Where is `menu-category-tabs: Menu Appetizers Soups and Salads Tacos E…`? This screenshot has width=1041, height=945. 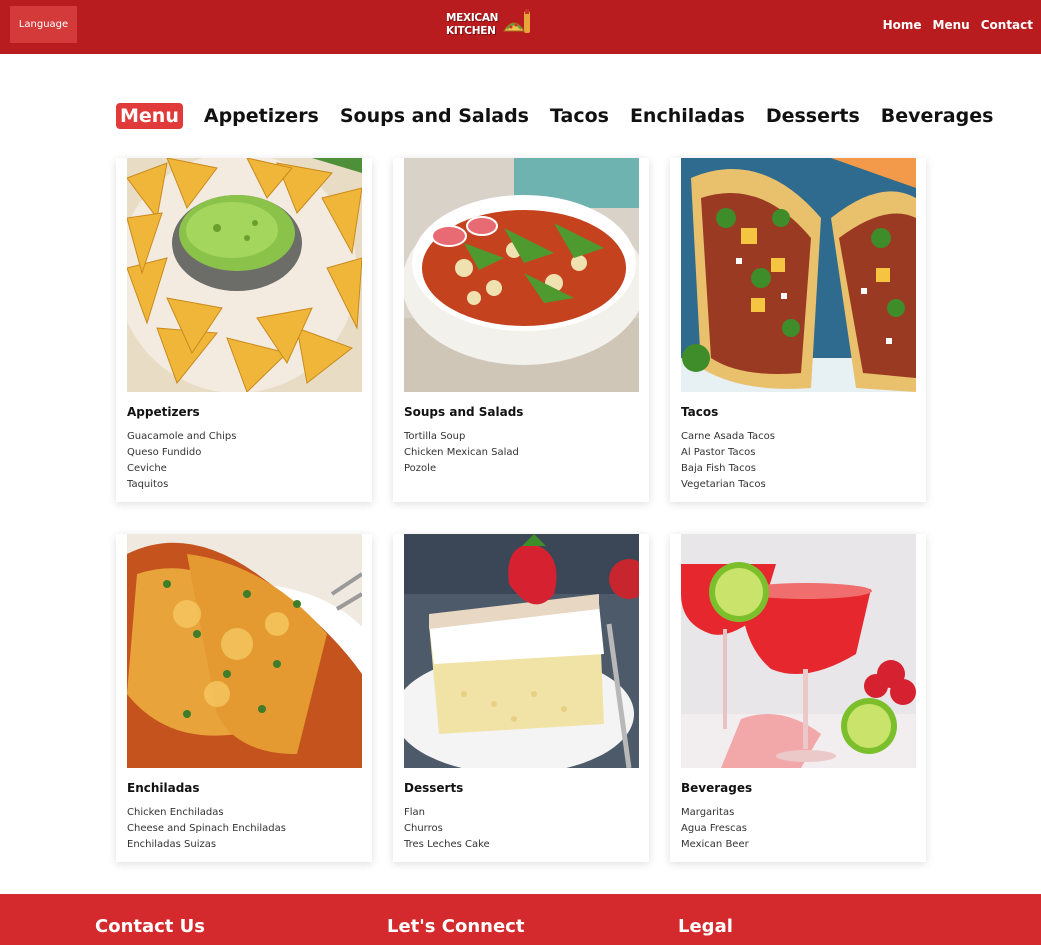
menu-category-tabs: Menu Appetizers Soups and Salads Tacos E… is located at coordinates (554, 116).